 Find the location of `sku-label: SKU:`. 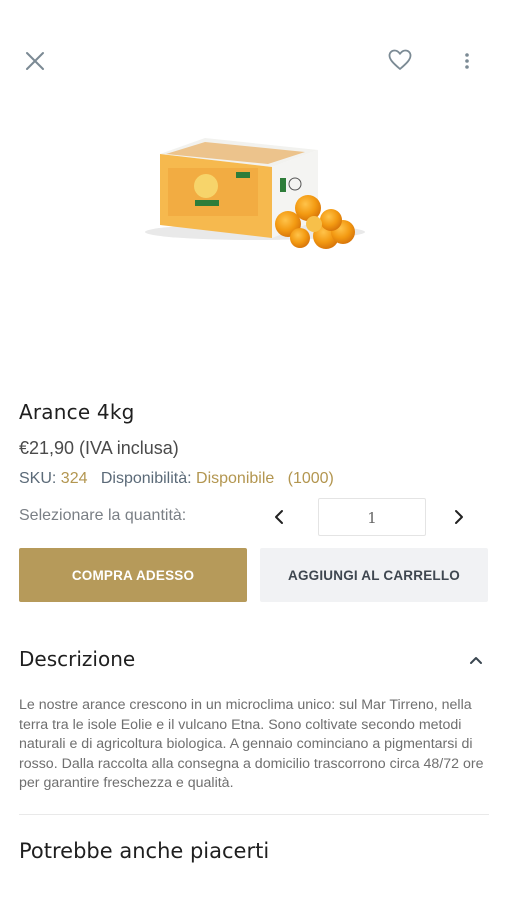

sku-label: SKU: is located at coordinates (38, 478).